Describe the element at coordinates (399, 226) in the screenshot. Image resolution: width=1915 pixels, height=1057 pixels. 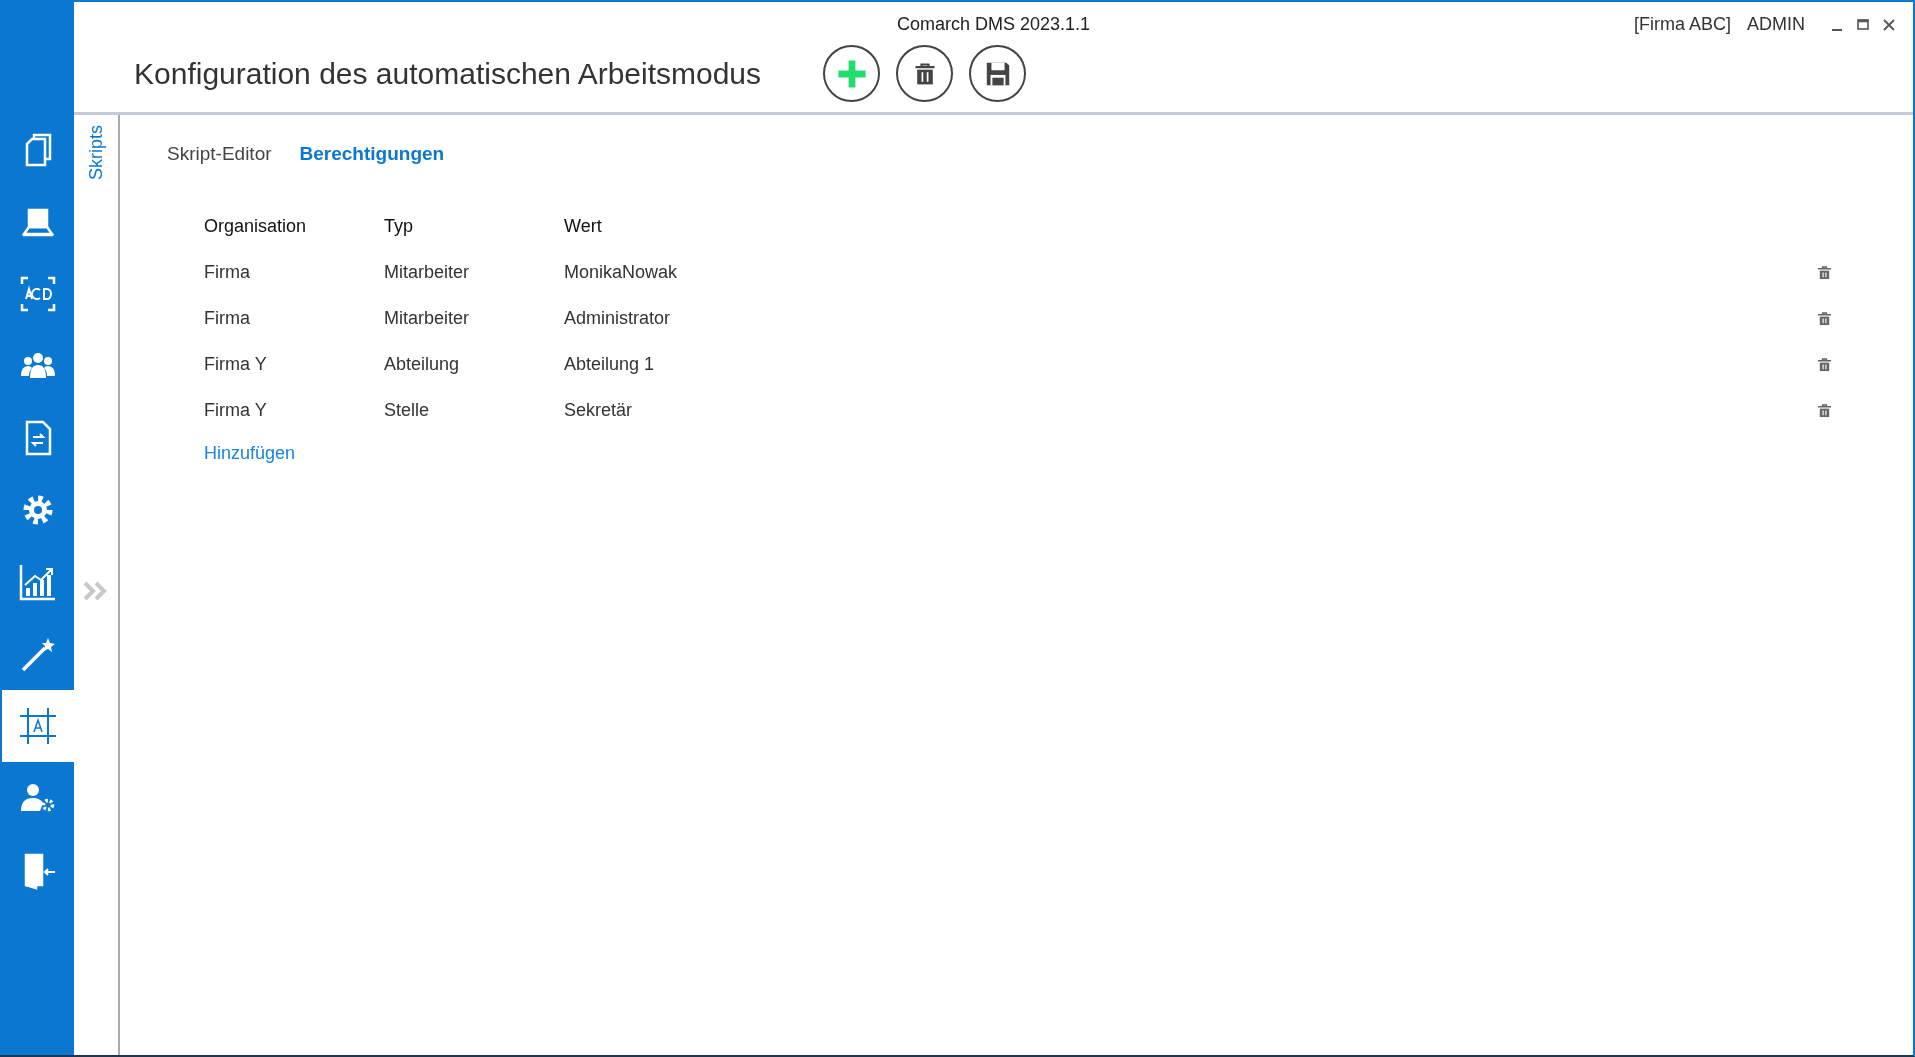
I see `column-header: Typ` at that location.